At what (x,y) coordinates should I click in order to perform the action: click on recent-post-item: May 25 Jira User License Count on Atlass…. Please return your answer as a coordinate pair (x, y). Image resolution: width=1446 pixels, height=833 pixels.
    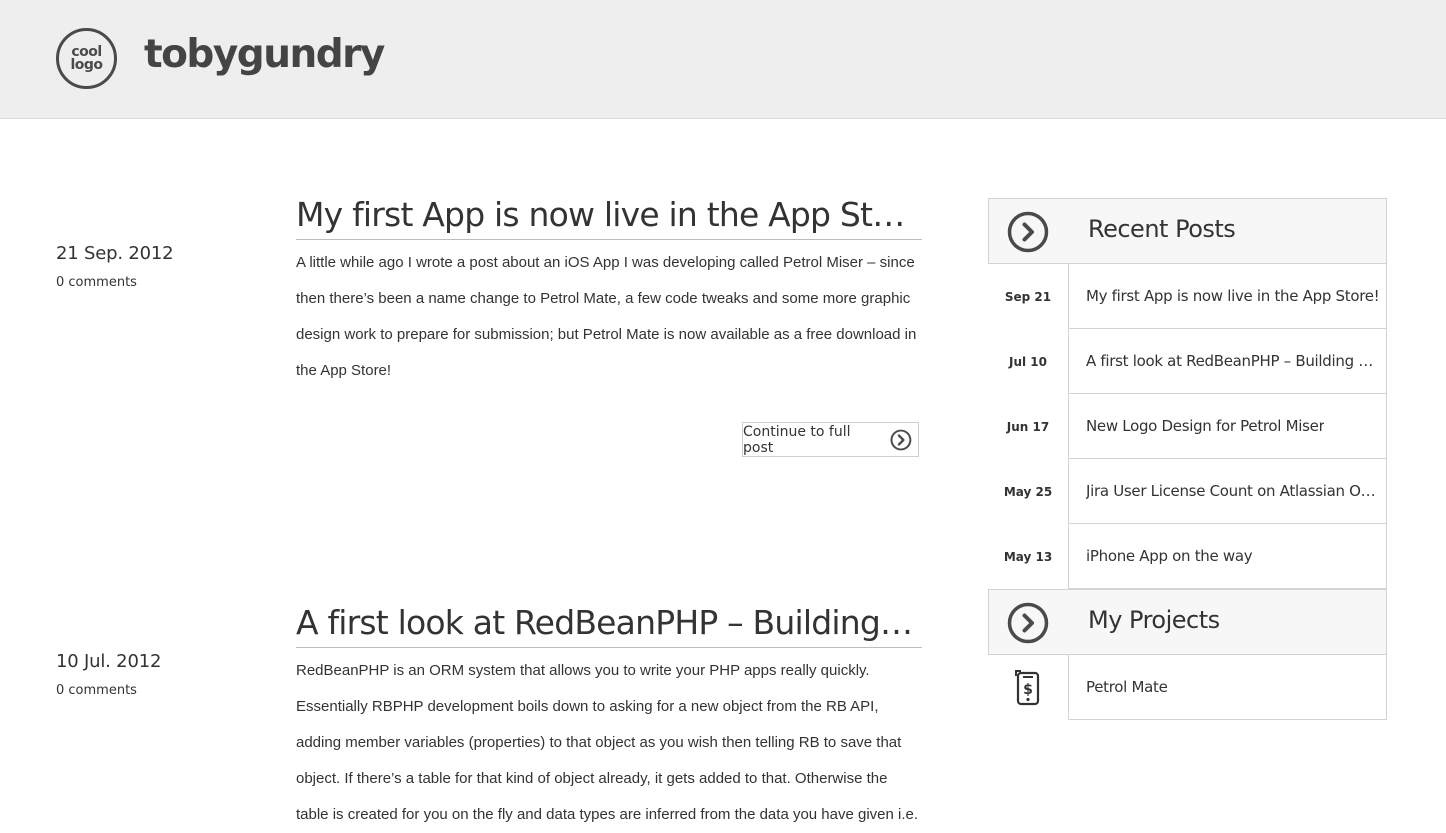
    Looking at the image, I should click on (1187, 491).